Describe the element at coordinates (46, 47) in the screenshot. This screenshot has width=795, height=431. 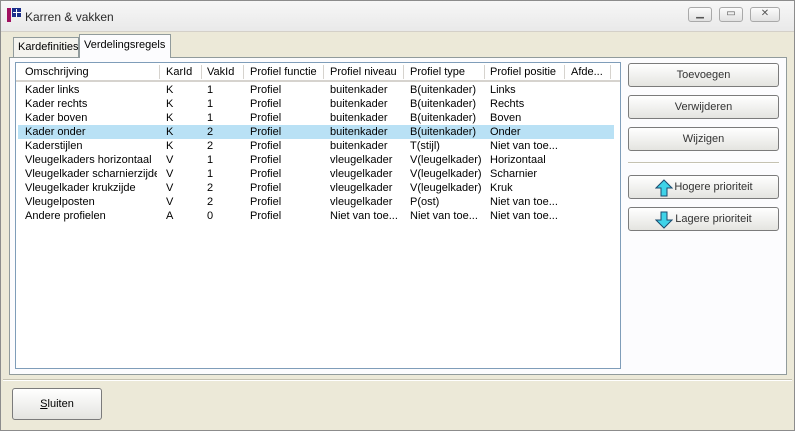
I see `tab-kardefinities: Kardefinities` at that location.